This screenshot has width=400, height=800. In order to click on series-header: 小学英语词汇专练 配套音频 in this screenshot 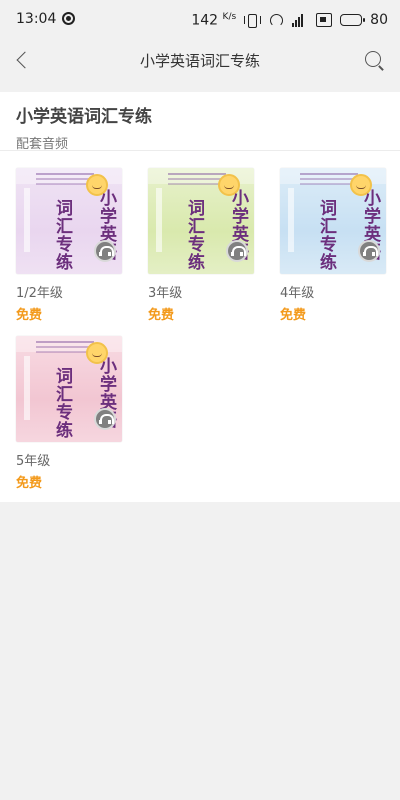, I will do `click(84, 127)`.